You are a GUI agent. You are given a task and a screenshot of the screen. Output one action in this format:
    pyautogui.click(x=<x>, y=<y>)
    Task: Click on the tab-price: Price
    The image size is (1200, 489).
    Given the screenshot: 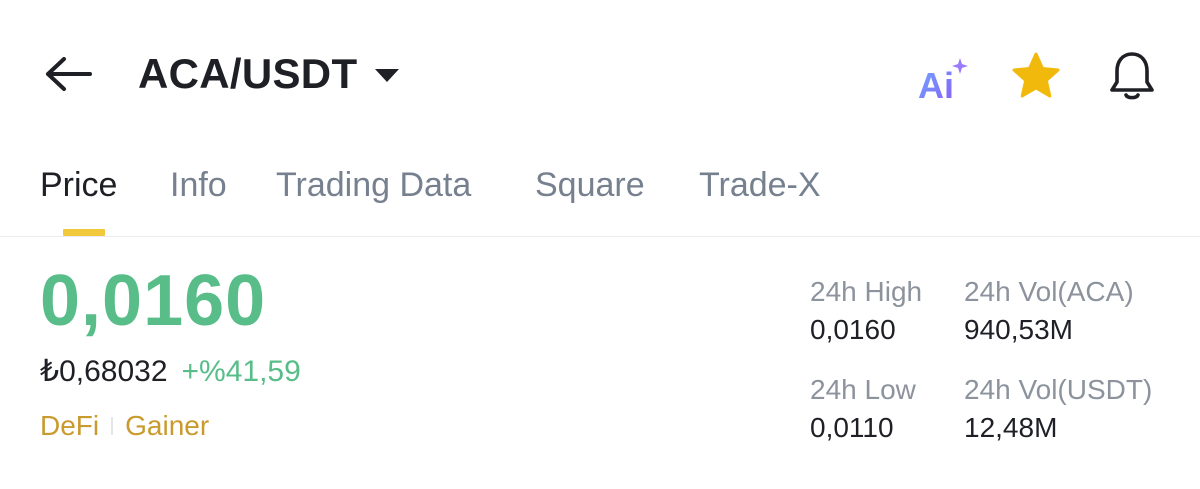 What is the action you would take?
    pyautogui.click(x=78, y=185)
    